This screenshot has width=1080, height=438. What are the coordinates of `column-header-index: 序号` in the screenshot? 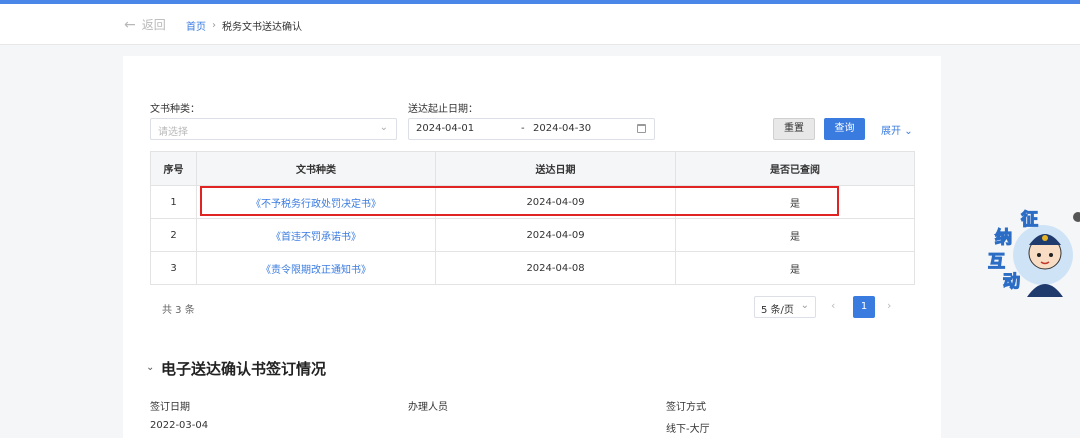 It's located at (173, 168).